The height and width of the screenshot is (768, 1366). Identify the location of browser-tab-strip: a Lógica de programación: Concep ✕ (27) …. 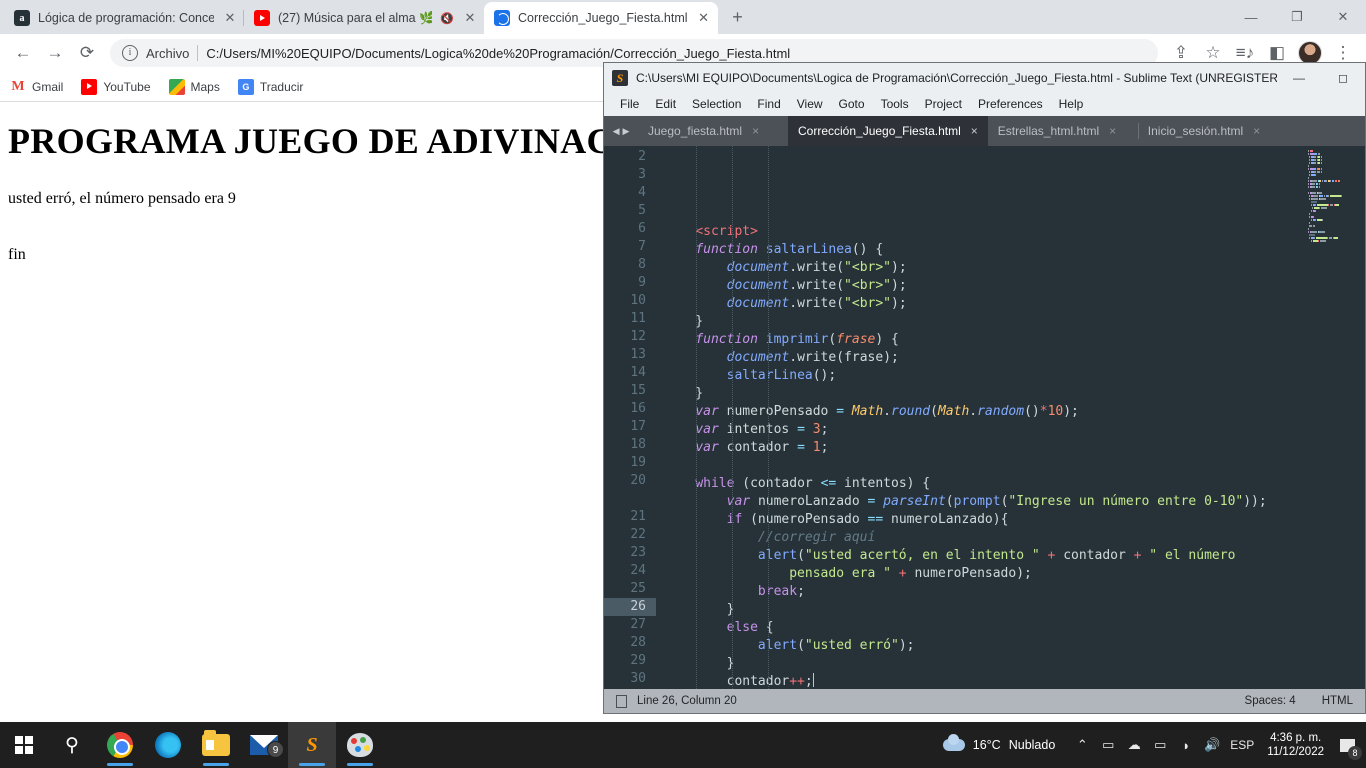
(683, 17).